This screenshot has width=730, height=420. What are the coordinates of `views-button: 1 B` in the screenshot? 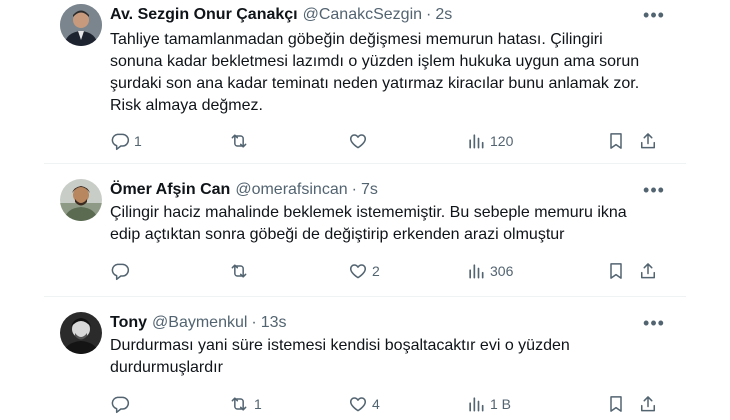 It's located at (488, 404).